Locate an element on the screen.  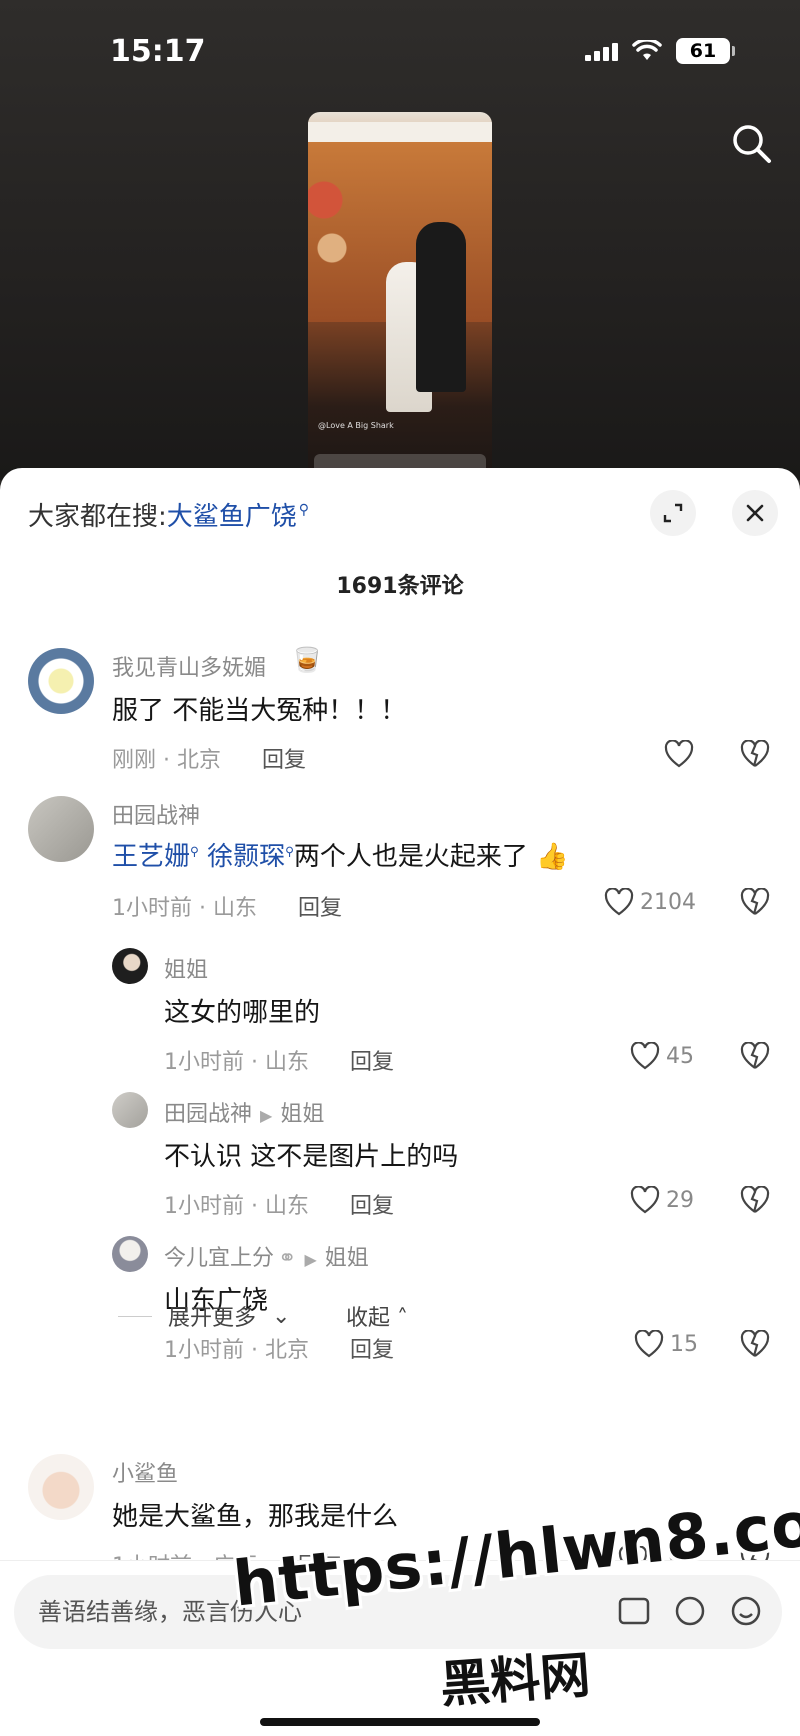
comment-username: 小鲨鱼 is located at coordinates (145, 1472).